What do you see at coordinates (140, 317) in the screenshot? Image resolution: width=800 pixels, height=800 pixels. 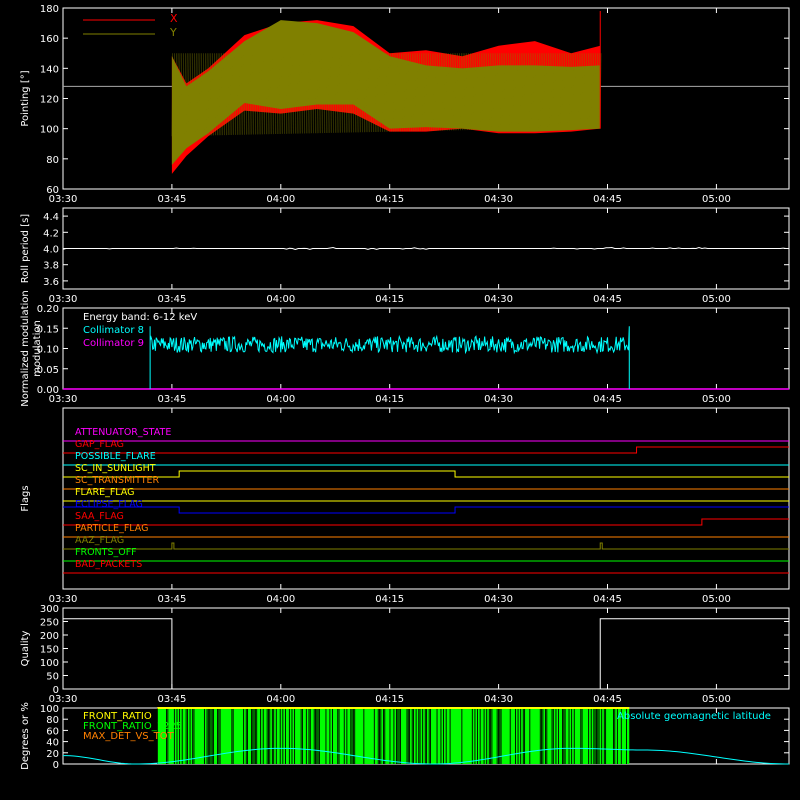 I see `energy-band-annotation: Energy band: 6-12 keV` at bounding box center [140, 317].